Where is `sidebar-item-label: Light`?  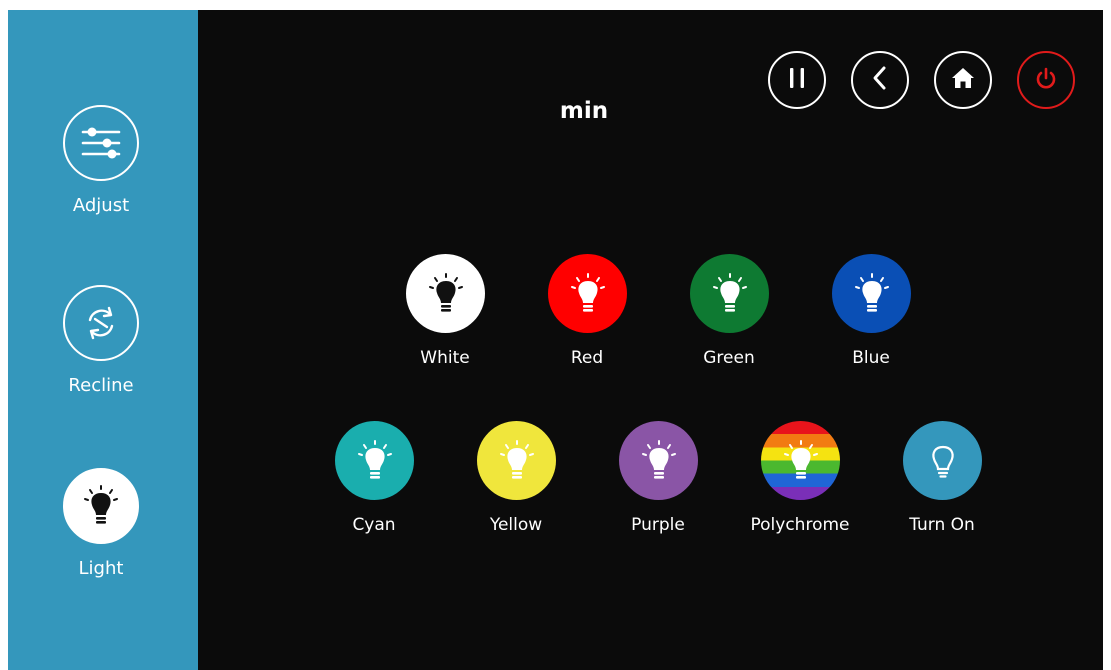
sidebar-item-label: Light is located at coordinates (101, 568).